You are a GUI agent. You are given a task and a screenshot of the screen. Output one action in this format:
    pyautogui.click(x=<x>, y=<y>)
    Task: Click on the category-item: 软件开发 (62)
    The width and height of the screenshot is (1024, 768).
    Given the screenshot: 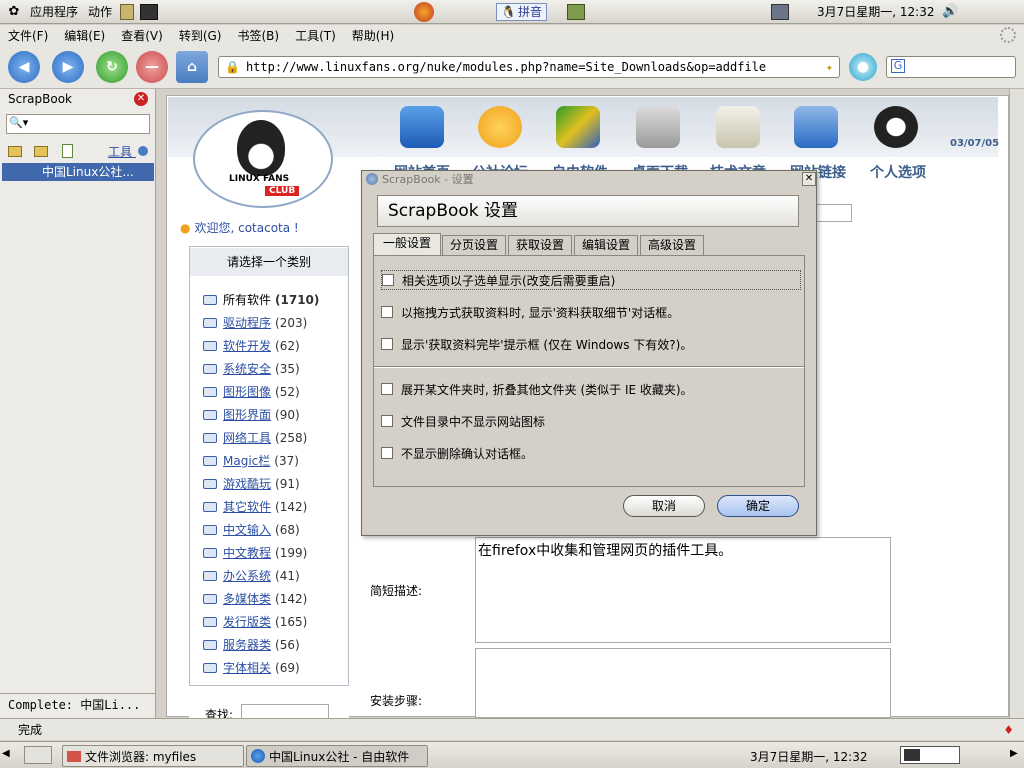 What is the action you would take?
    pyautogui.click(x=251, y=345)
    